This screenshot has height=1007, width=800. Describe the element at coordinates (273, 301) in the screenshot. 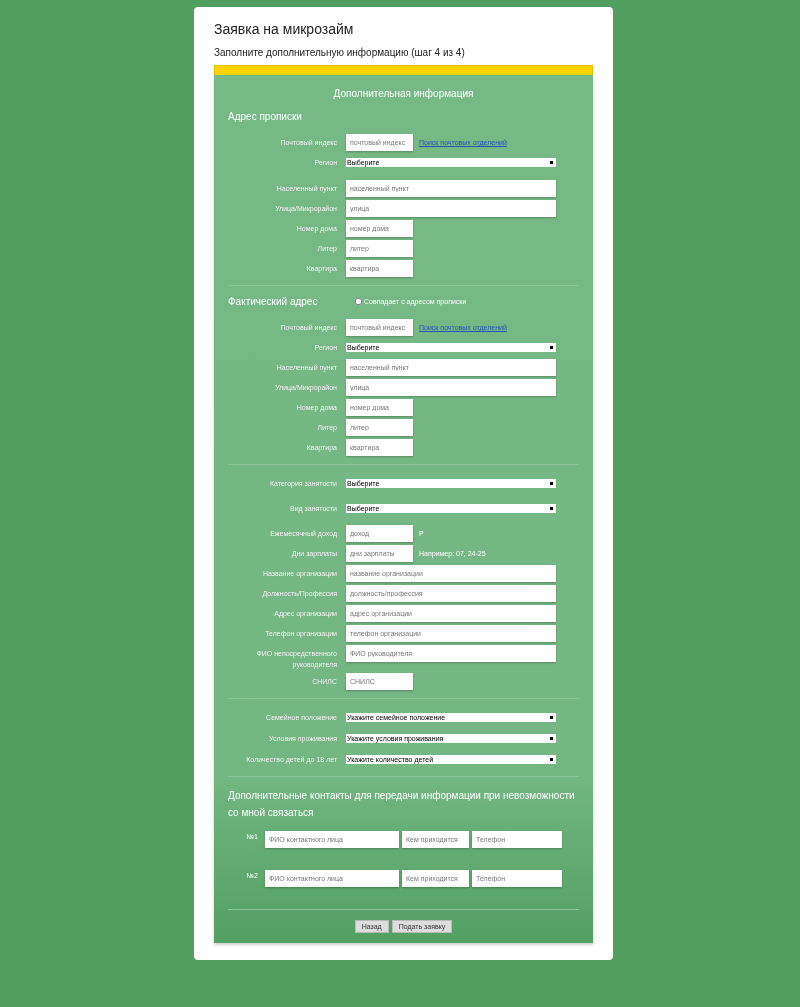

I see `section-title: Фактический адрес` at that location.